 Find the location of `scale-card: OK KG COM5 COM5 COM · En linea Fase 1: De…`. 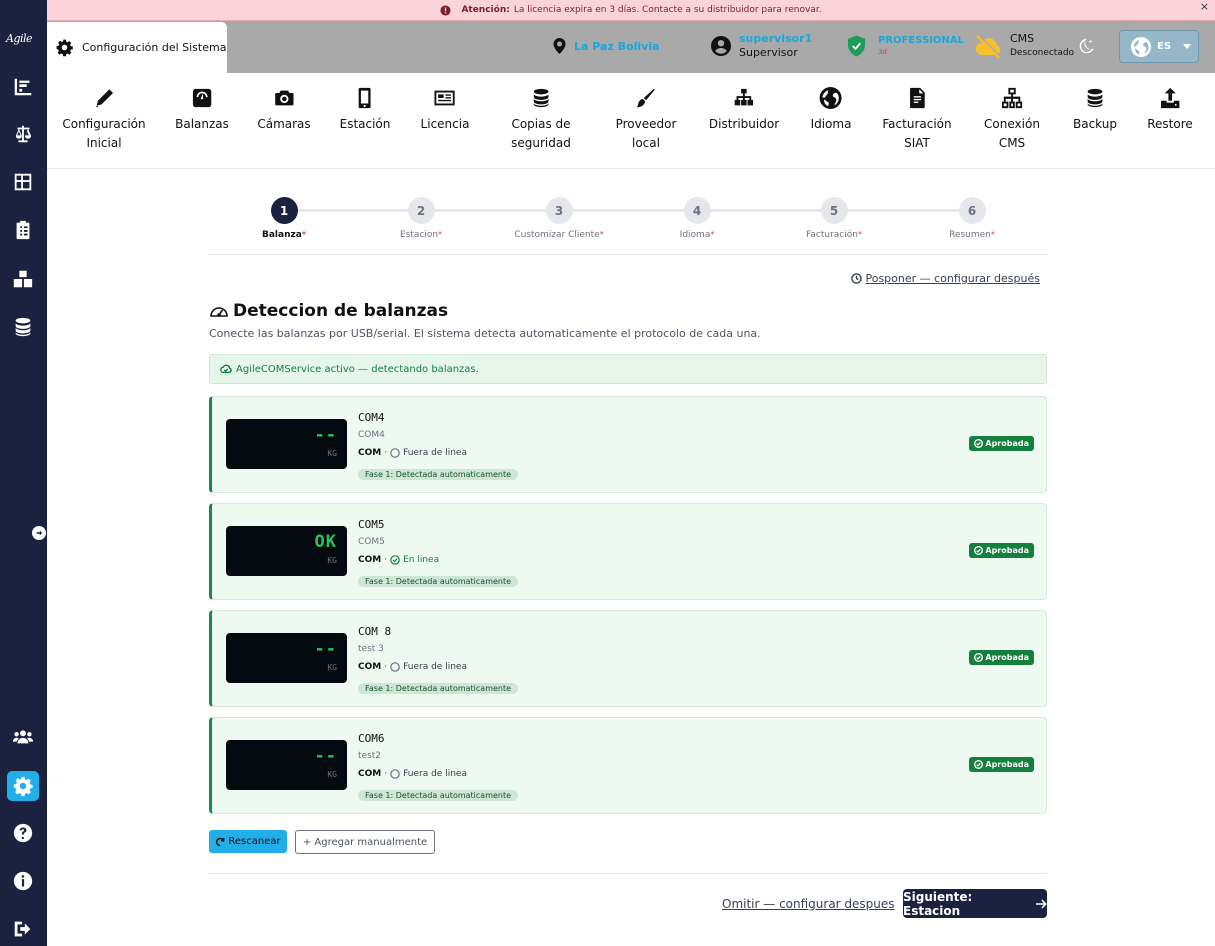

scale-card: OK KG COM5 COM5 COM · En linea Fase 1: De… is located at coordinates (628, 551).